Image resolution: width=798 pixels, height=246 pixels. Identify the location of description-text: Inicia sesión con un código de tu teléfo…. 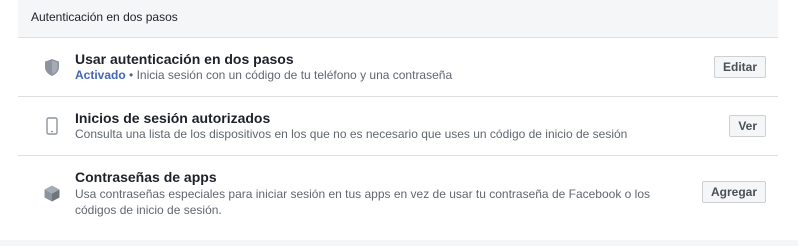
(294, 75).